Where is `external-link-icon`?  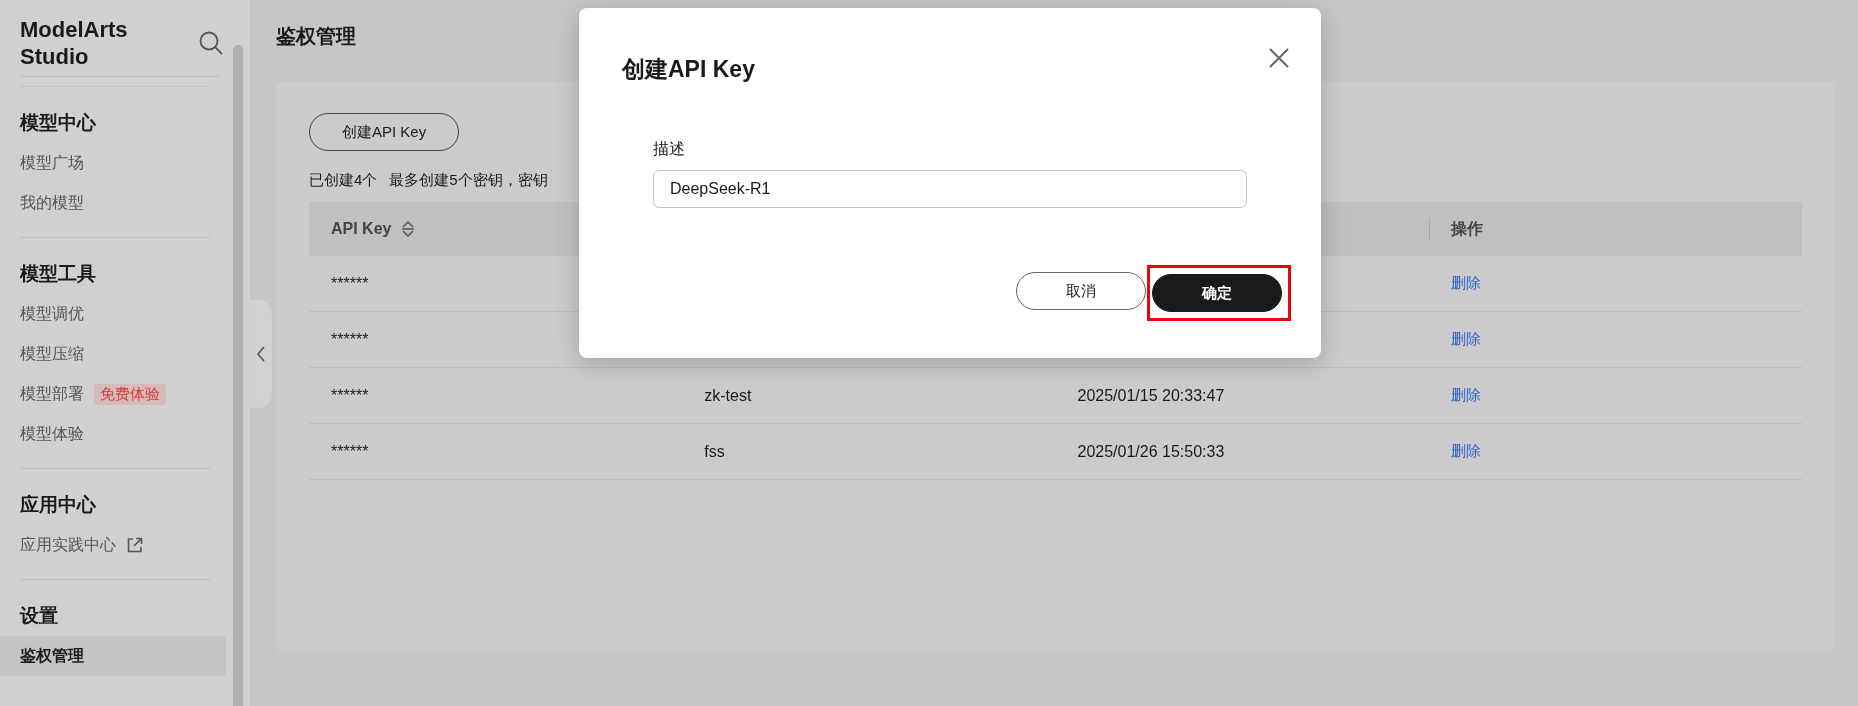
external-link-icon is located at coordinates (134, 545).